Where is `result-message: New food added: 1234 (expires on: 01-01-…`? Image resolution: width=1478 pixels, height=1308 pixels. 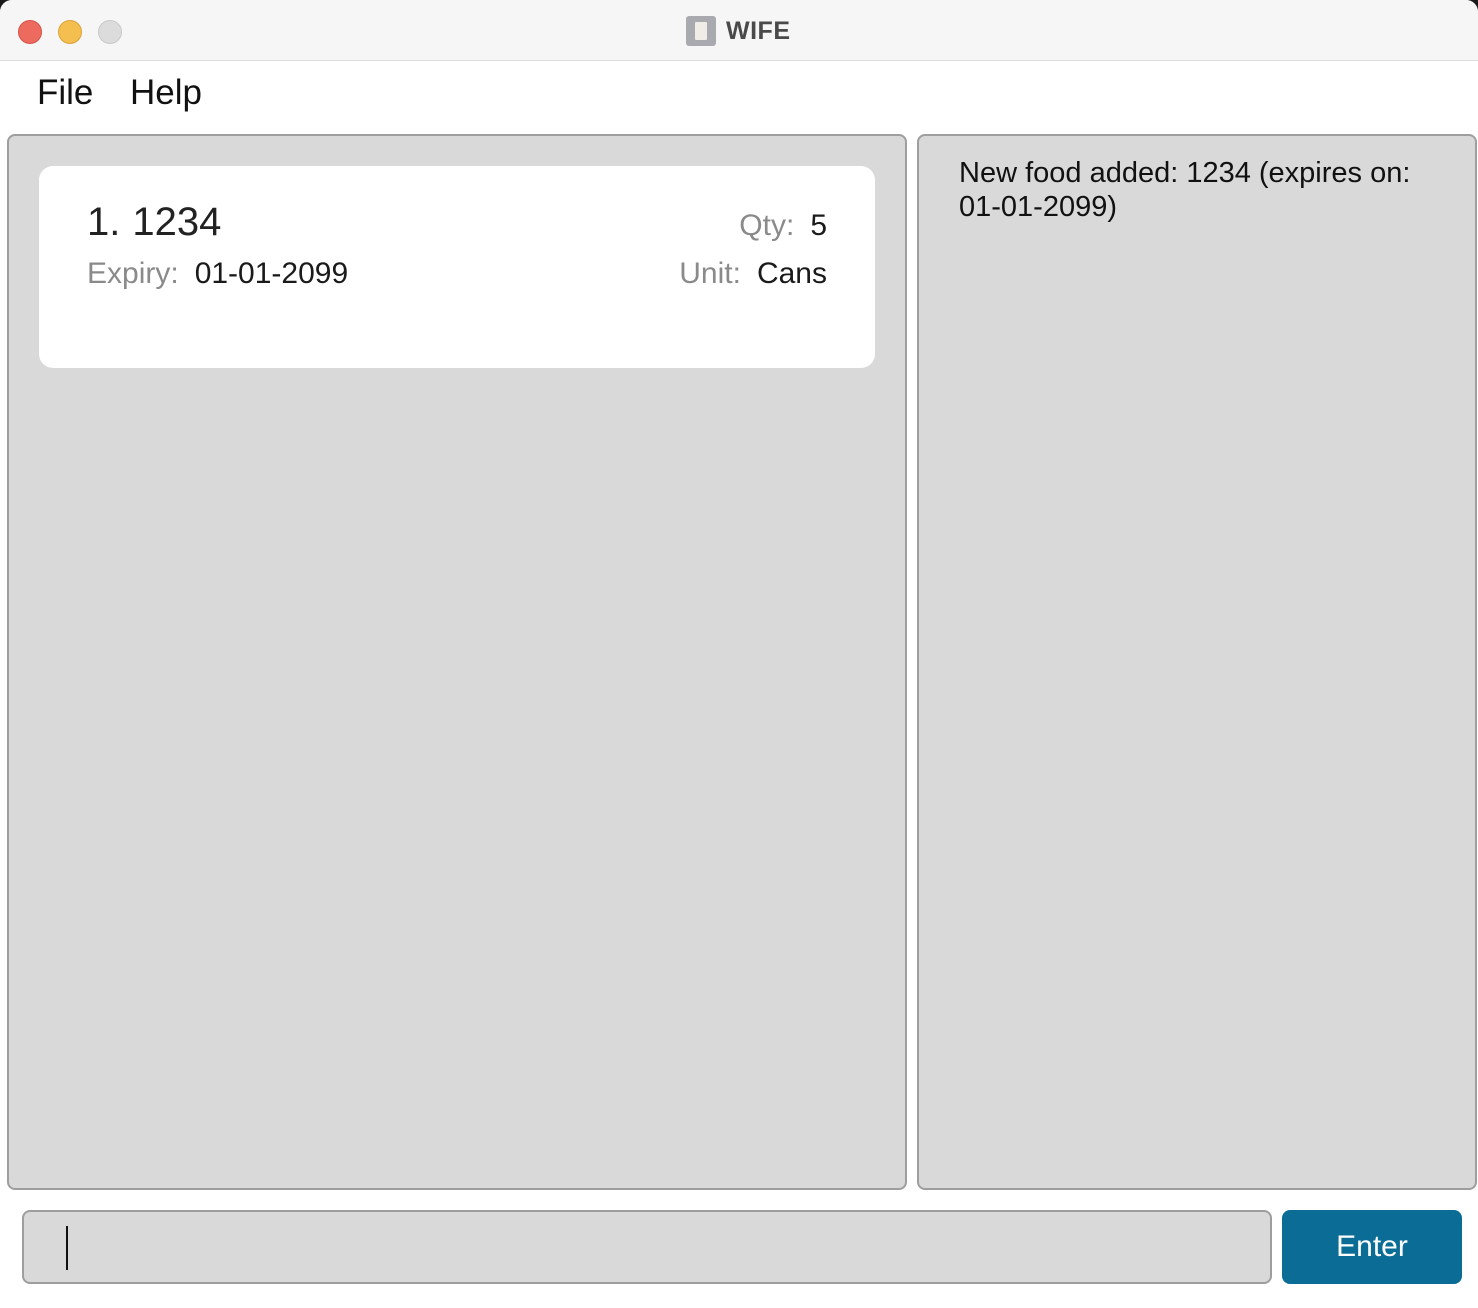
result-message: New food added: 1234 (expires on: 01-01-… is located at coordinates (1185, 190).